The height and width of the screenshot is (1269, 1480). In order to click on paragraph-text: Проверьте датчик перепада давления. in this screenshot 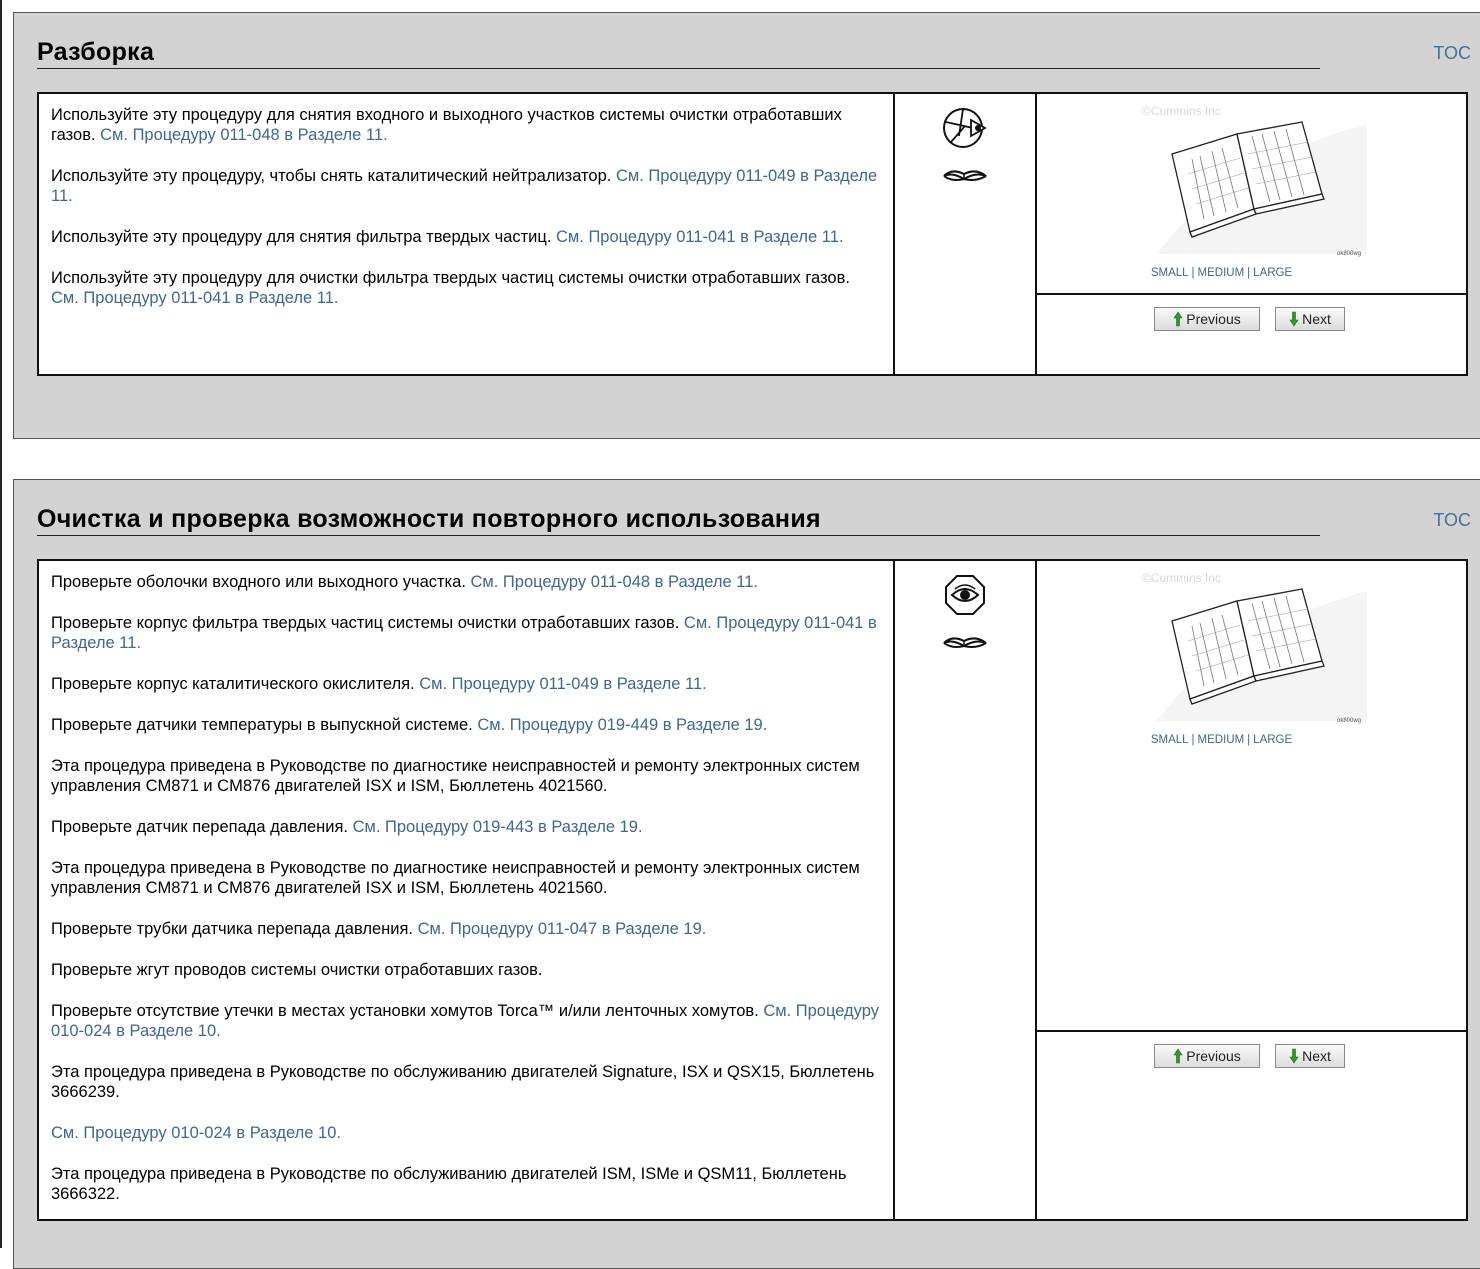, I will do `click(202, 827)`.